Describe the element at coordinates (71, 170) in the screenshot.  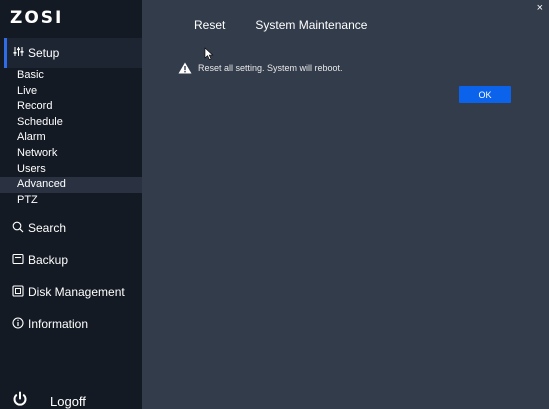
I see `submenu-item-users: Users` at that location.